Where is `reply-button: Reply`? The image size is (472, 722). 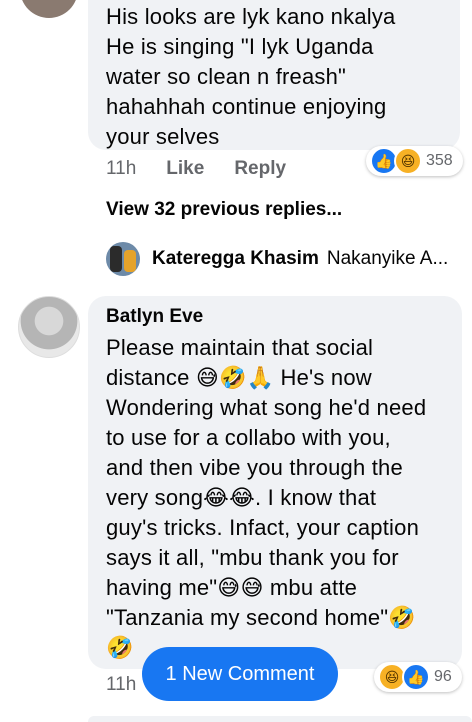
reply-button: Reply is located at coordinates (260, 169).